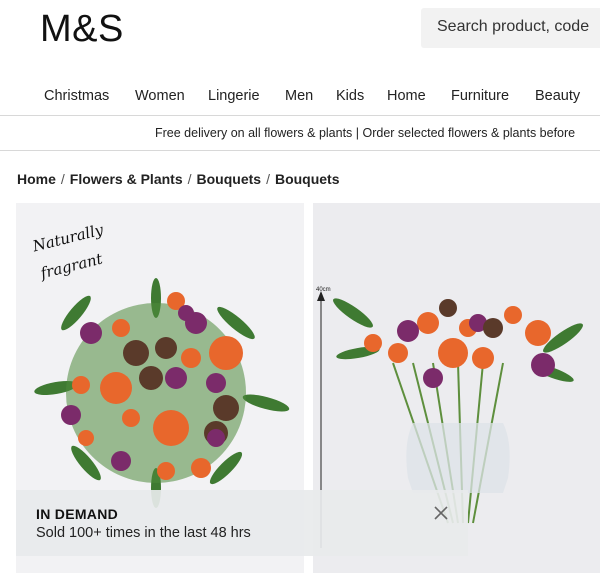 The height and width of the screenshot is (573, 600). Describe the element at coordinates (126, 179) in the screenshot. I see `breadcrumb-flowers-plants: Flowers & Plants` at that location.